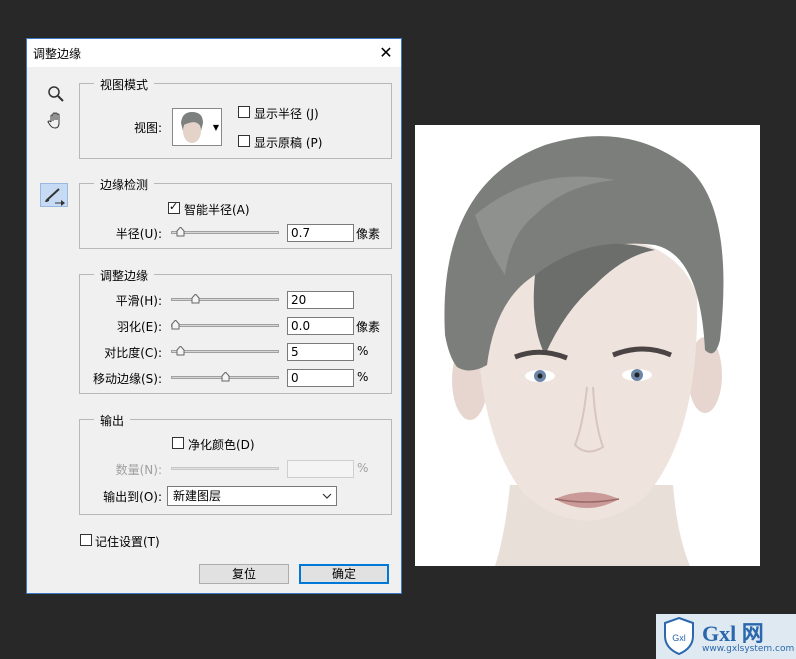 This screenshot has width=796, height=659. Describe the element at coordinates (178, 443) in the screenshot. I see `decontaminate-checkbox` at that location.